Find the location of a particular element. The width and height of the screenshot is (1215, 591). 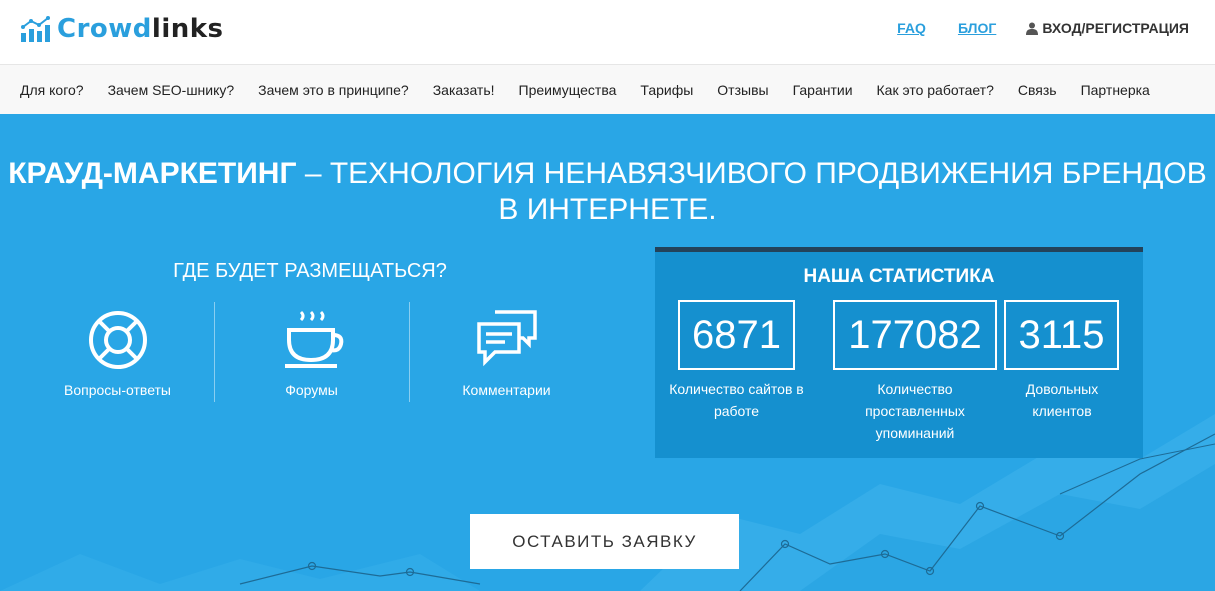

bar-chart-logo-icon is located at coordinates (35, 29).